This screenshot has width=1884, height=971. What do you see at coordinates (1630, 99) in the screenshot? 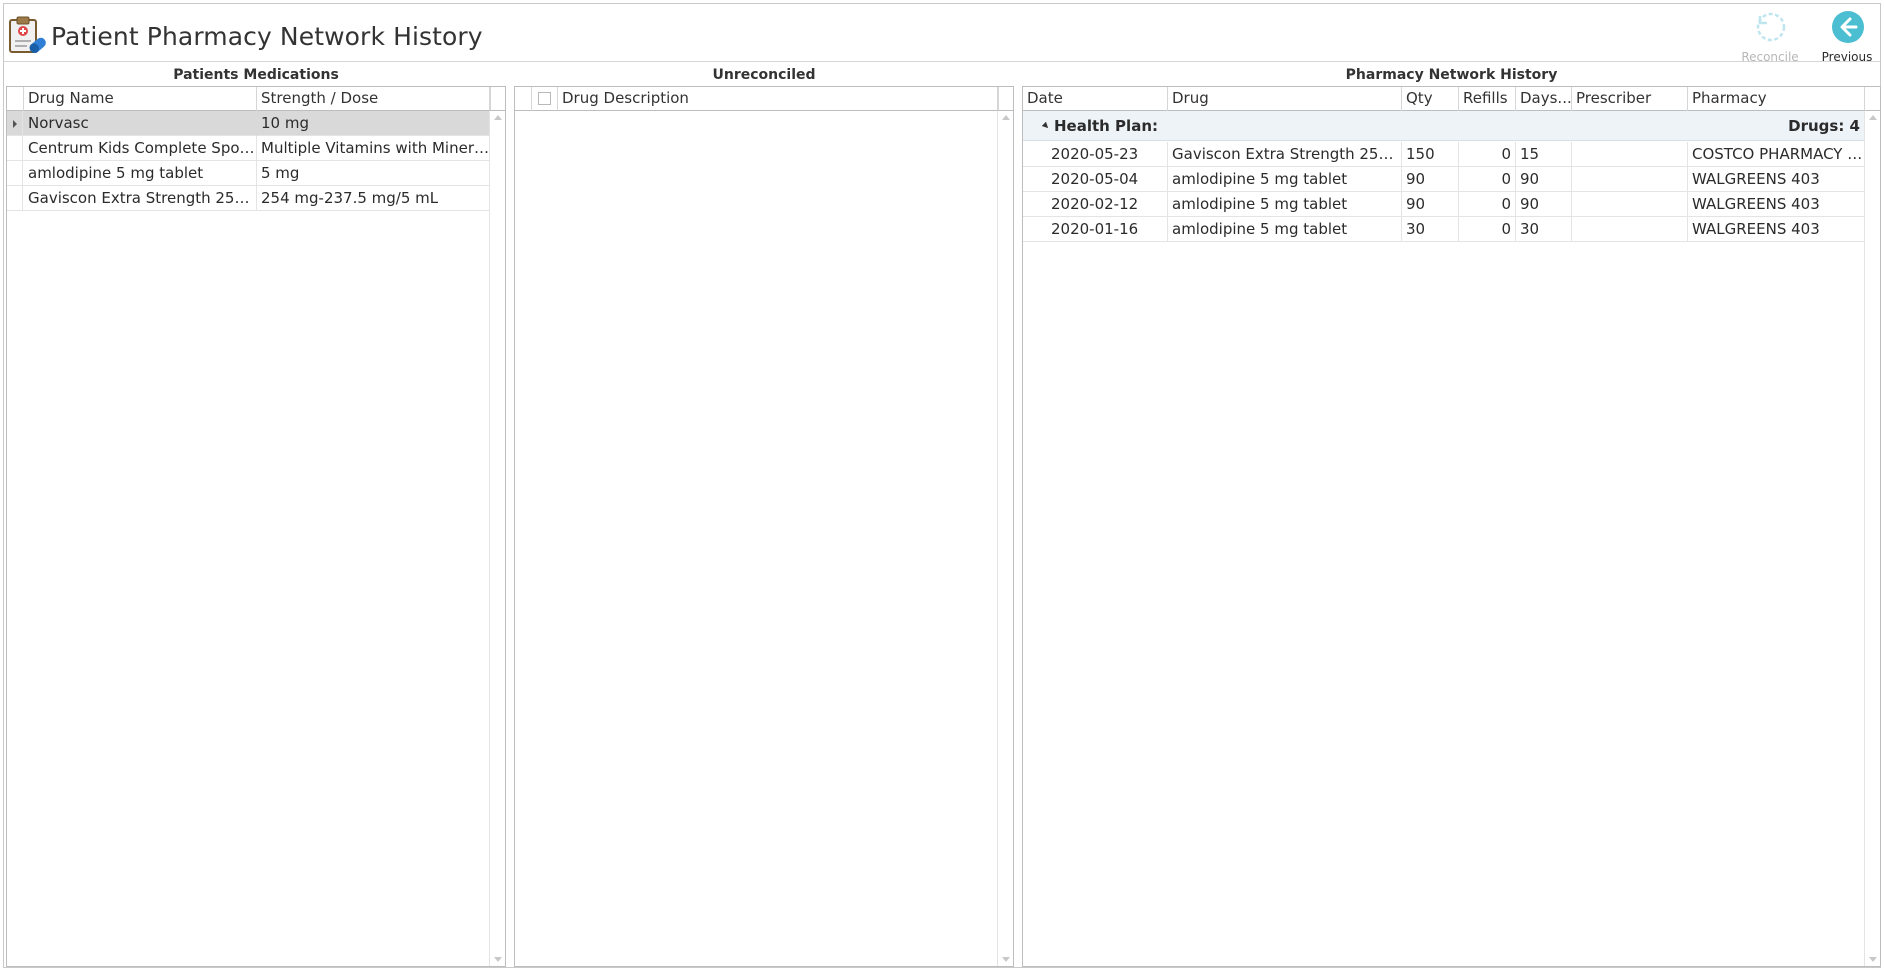
I see `column-header-prescriber: Prescriber` at bounding box center [1630, 99].